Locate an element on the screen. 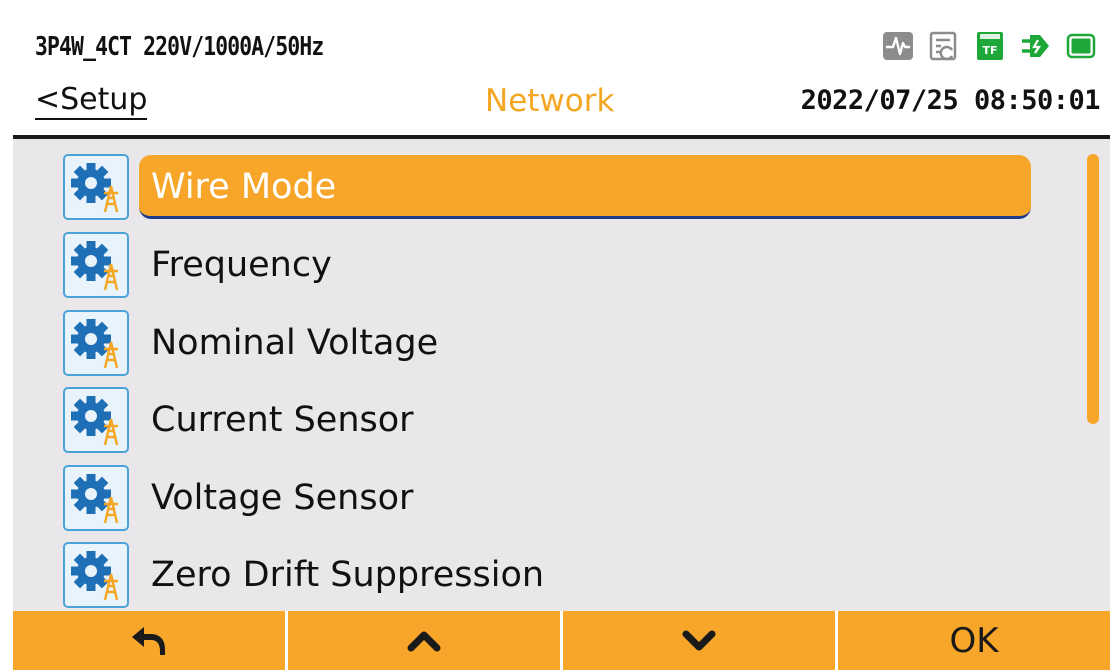  battery-icon is located at coordinates (1082, 46).